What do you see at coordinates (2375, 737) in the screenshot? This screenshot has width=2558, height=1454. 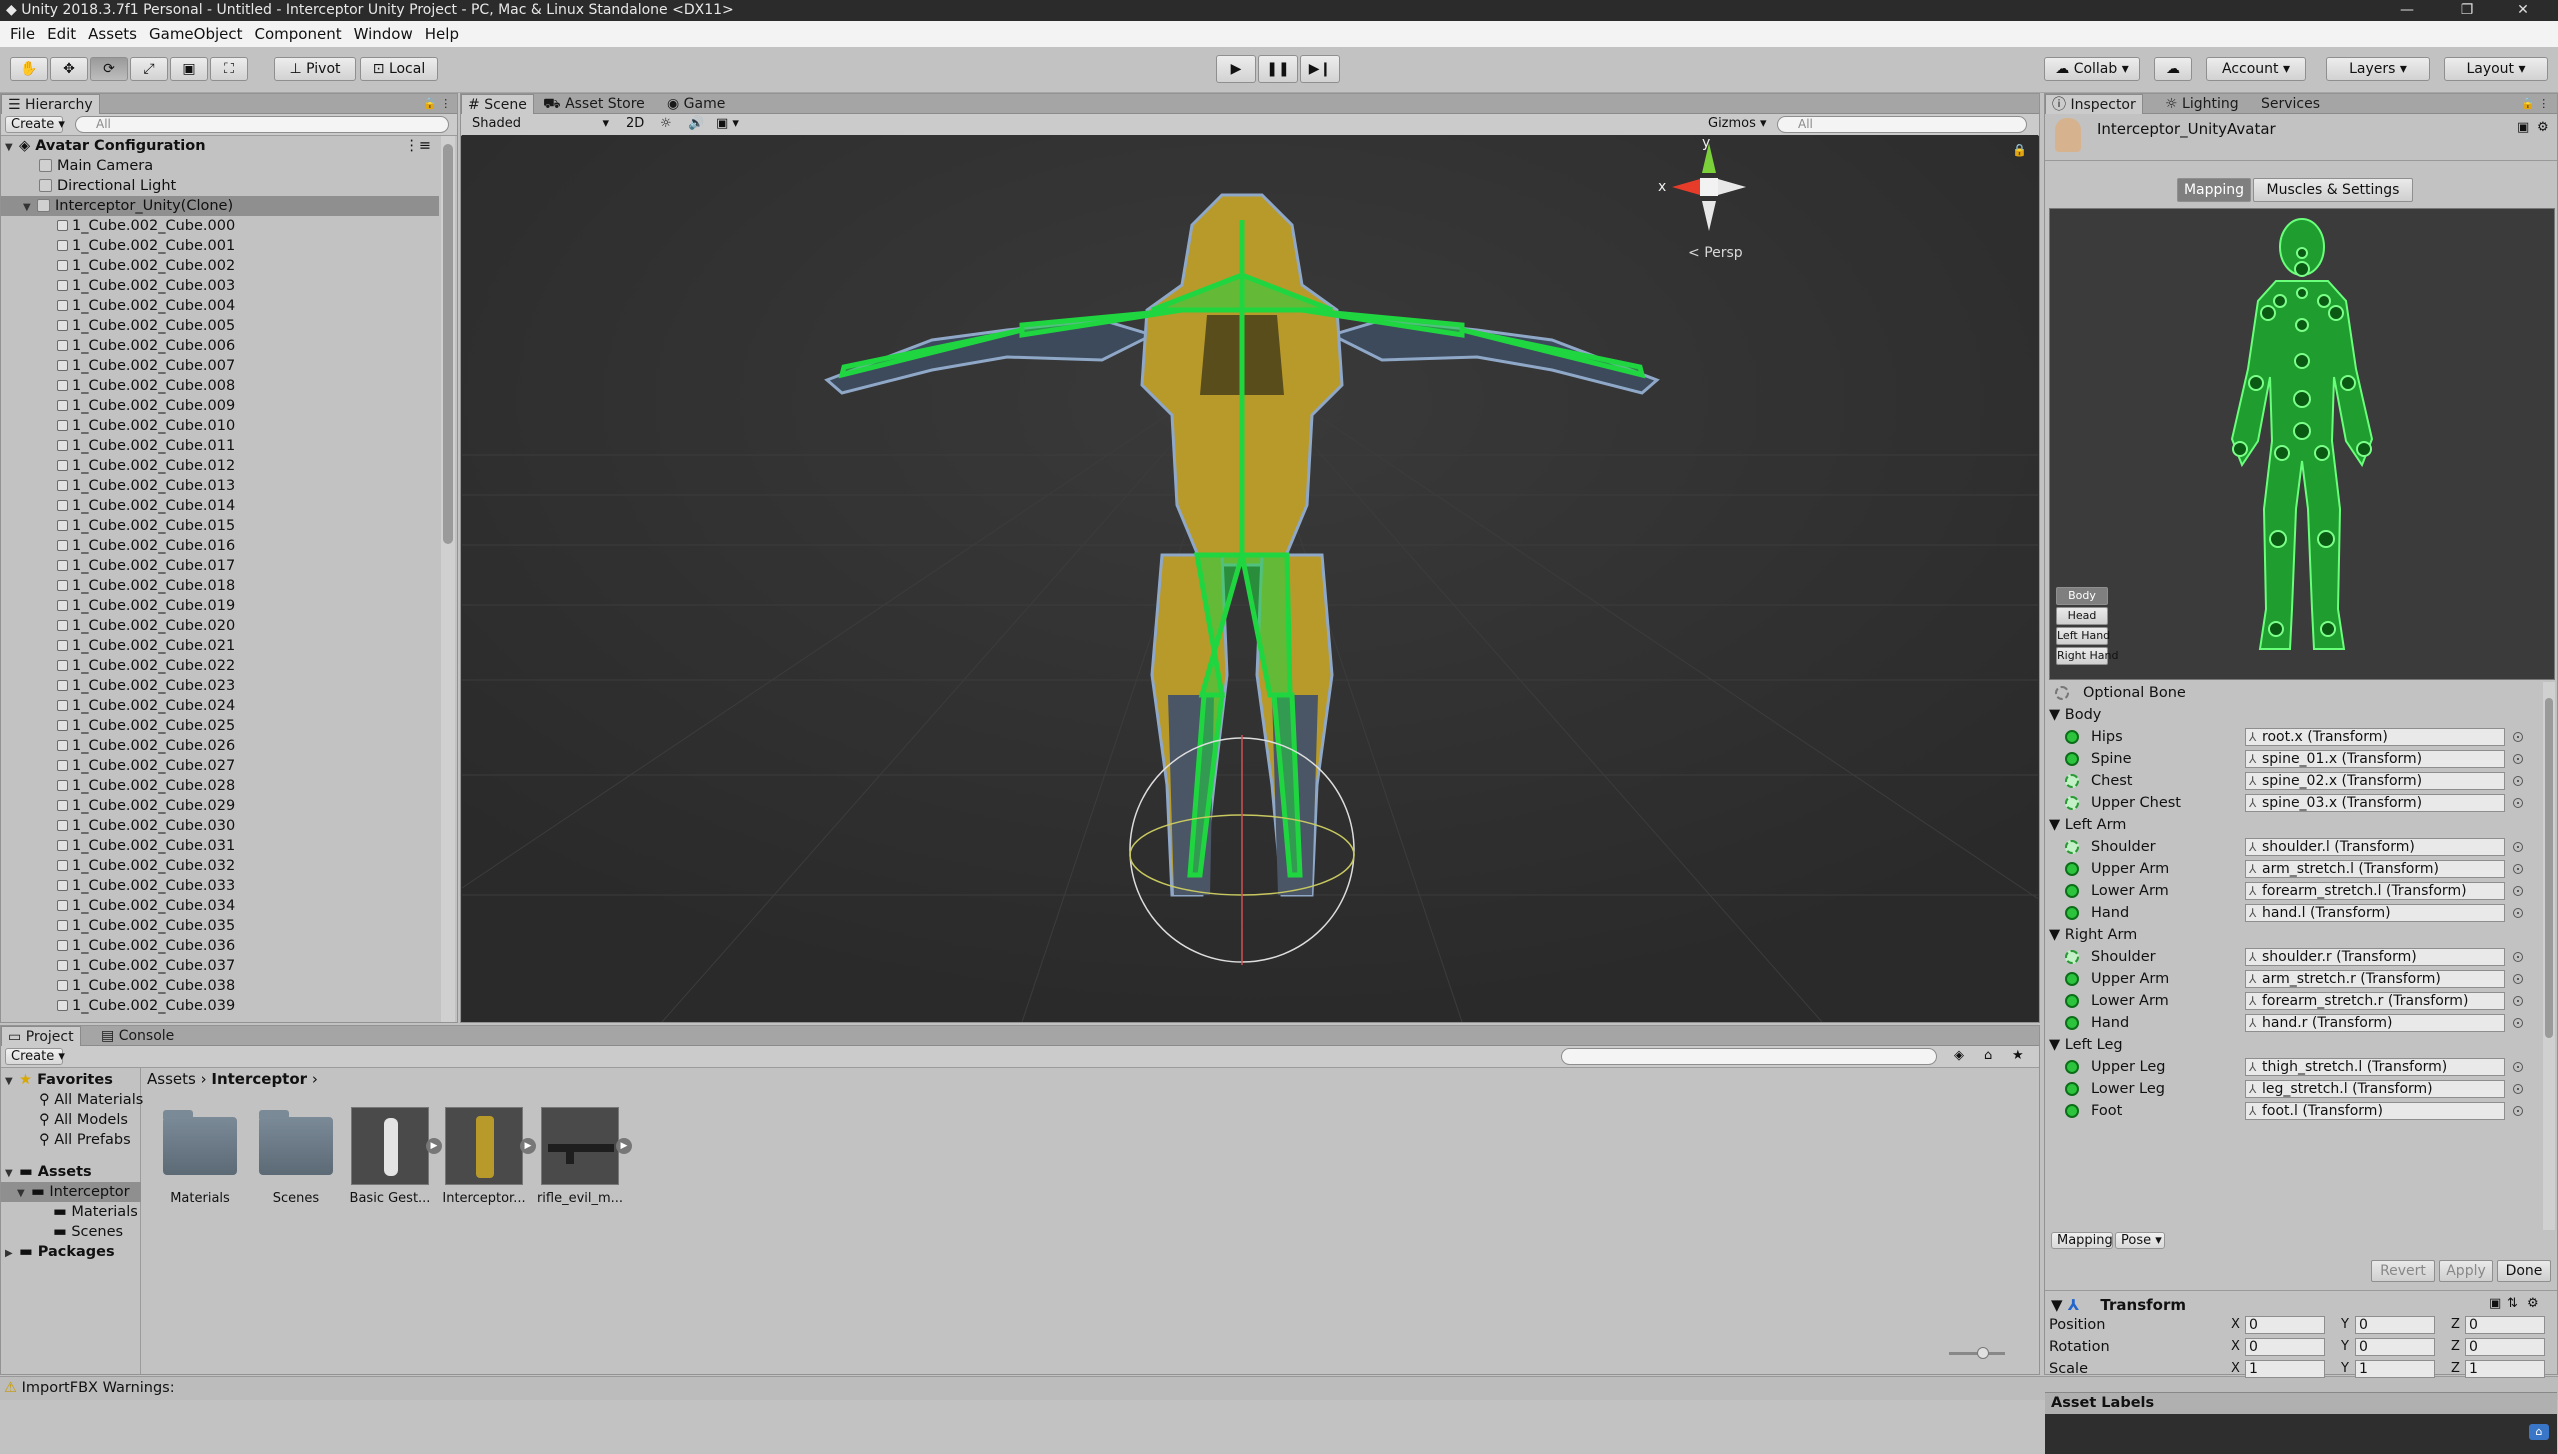 I see `bone-transform-field: root.x (Transform)` at bounding box center [2375, 737].